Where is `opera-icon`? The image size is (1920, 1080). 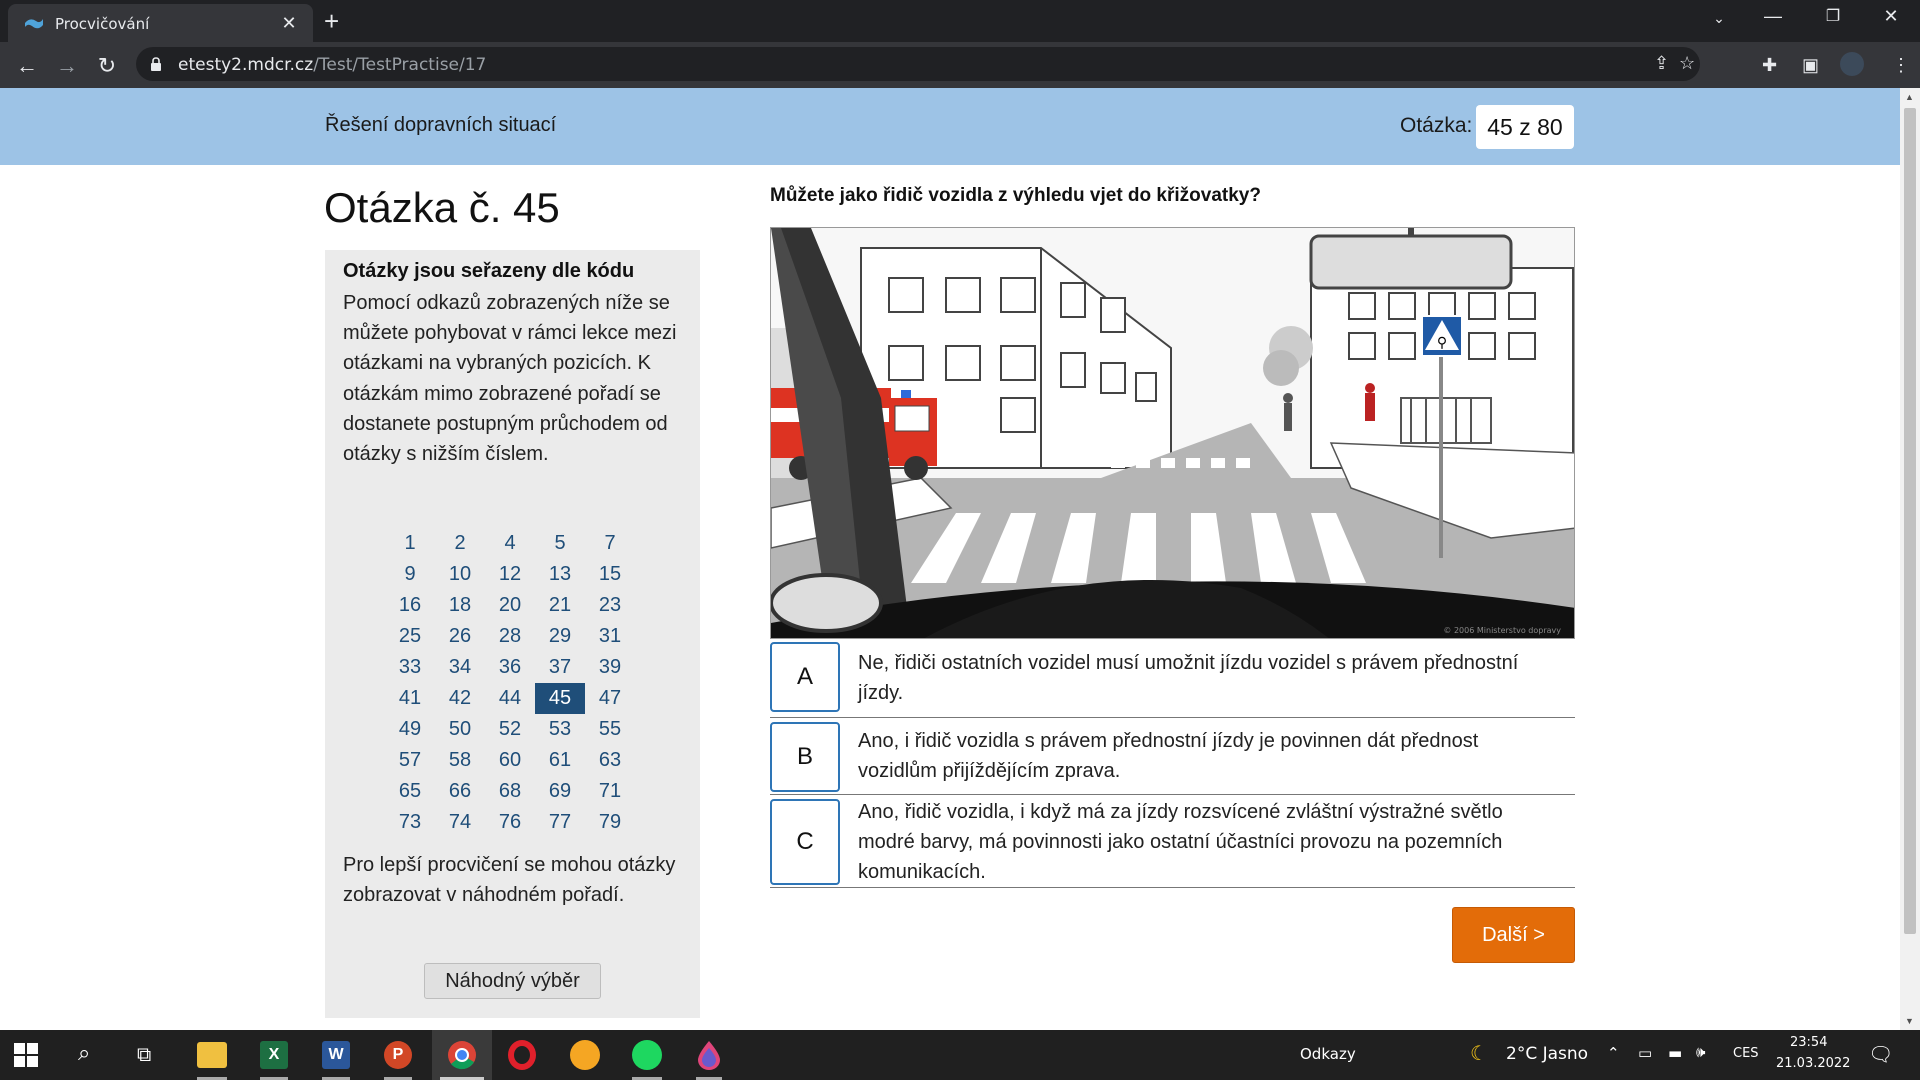 opera-icon is located at coordinates (522, 1055).